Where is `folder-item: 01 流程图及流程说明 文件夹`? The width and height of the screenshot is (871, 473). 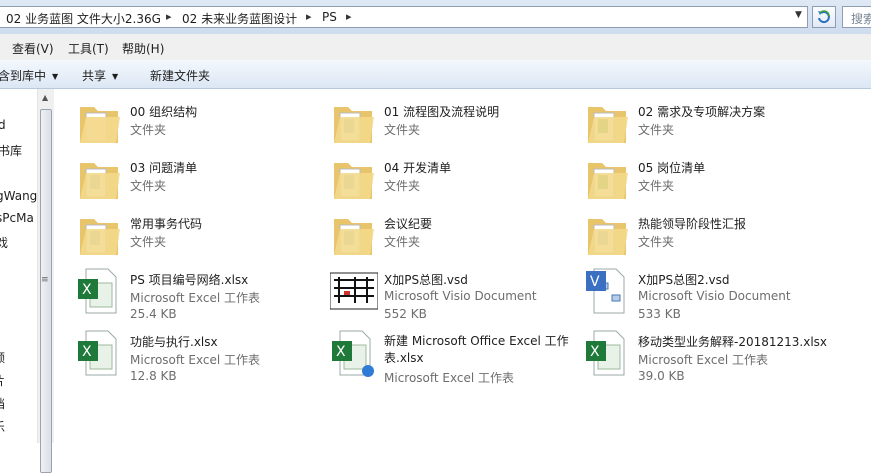
folder-item: 01 流程图及流程说明 文件夹 is located at coordinates (450, 125).